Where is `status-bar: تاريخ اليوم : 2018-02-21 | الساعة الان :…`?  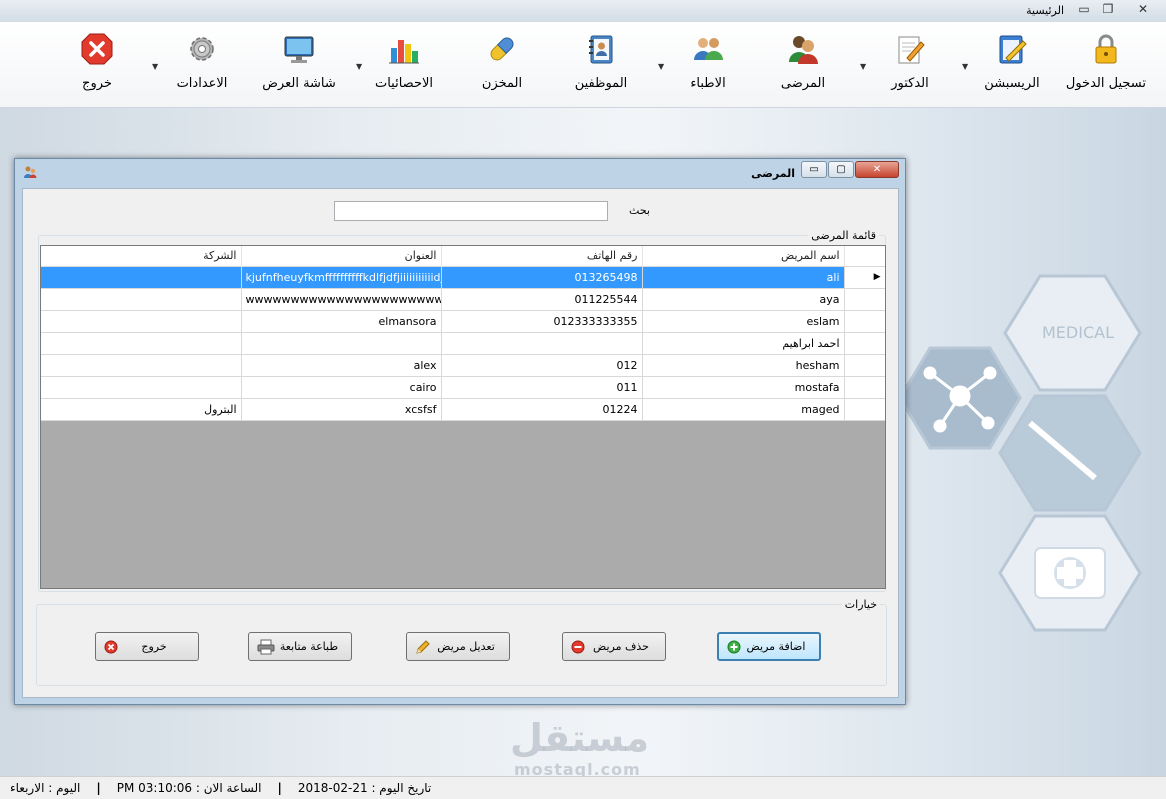
status-bar: تاريخ اليوم : 2018-02-21 | الساعة الان :… is located at coordinates (583, 787).